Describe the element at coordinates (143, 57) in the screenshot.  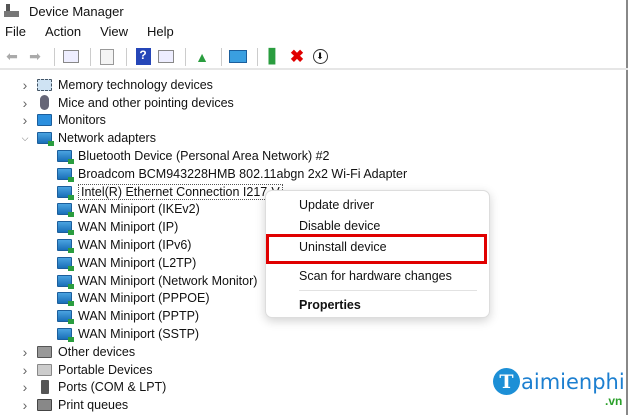
I see `help-icon: ?` at that location.